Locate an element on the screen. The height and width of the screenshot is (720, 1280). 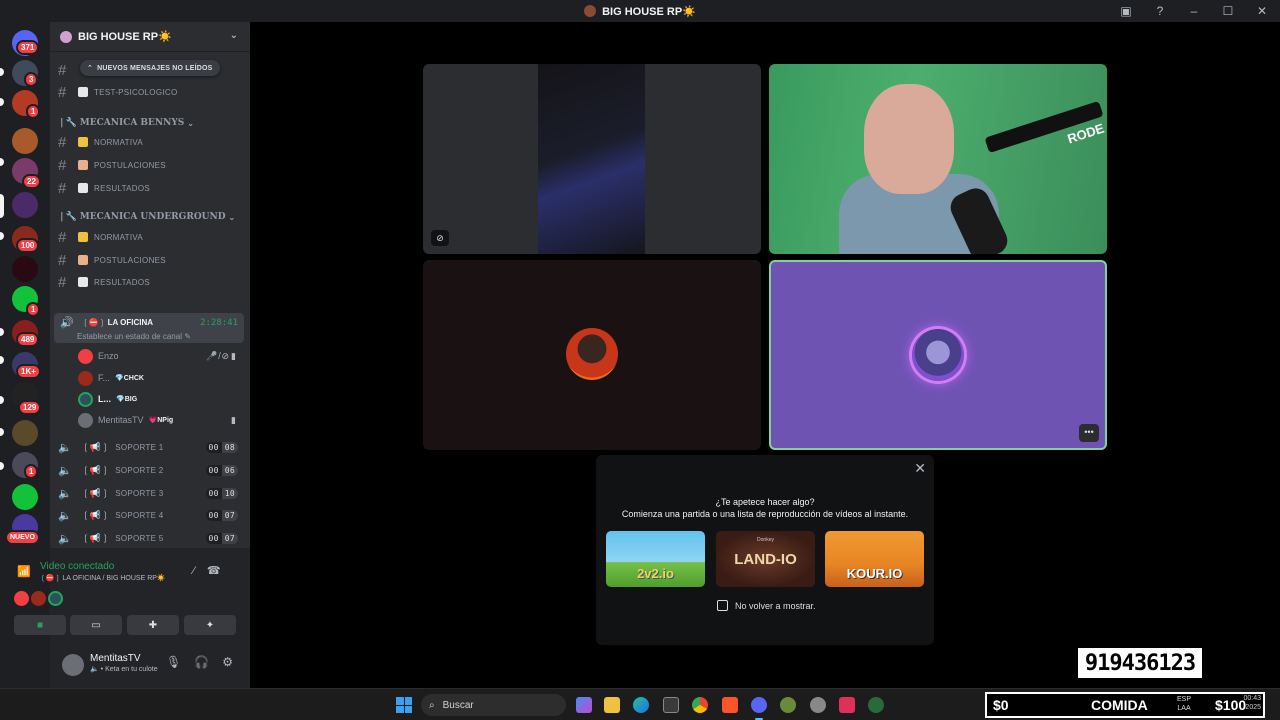
soundboard-button: ✦ is located at coordinates (210, 625).